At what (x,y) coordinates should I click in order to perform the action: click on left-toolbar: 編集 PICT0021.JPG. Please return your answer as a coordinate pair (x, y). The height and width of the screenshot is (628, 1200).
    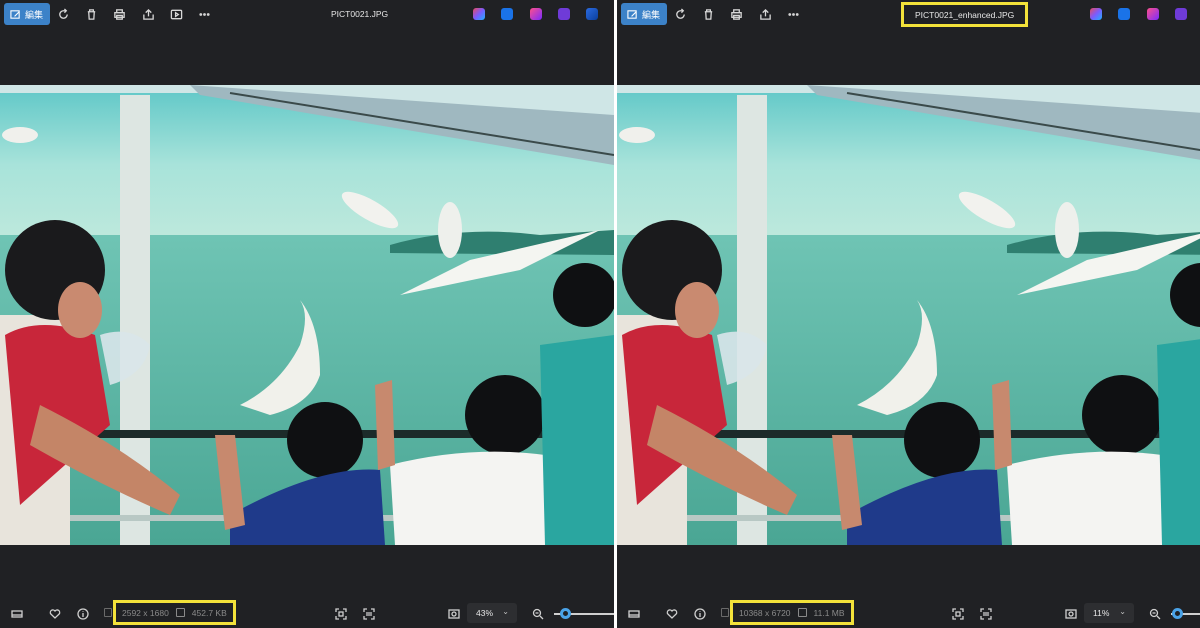
    Looking at the image, I should click on (307, 15).